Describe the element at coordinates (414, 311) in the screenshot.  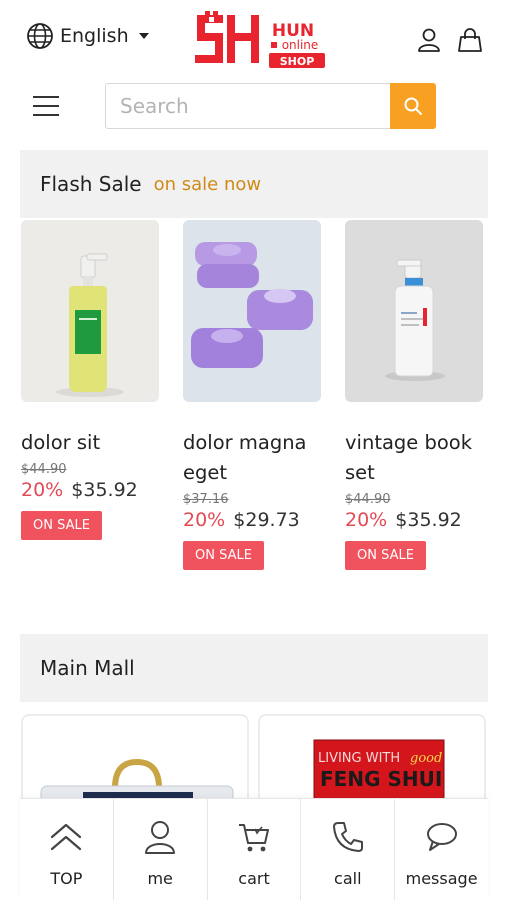
I see `product-image-lotion-bottle` at that location.